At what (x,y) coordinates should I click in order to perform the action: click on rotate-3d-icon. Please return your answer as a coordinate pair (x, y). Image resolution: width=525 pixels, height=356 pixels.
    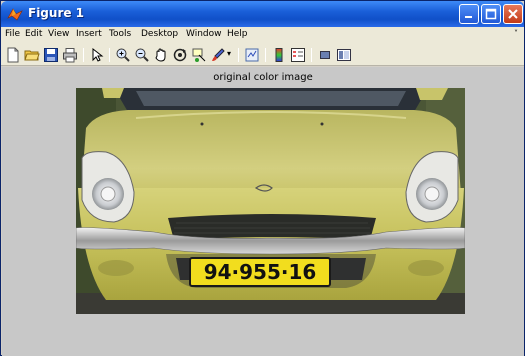
    Looking at the image, I should click on (180, 55).